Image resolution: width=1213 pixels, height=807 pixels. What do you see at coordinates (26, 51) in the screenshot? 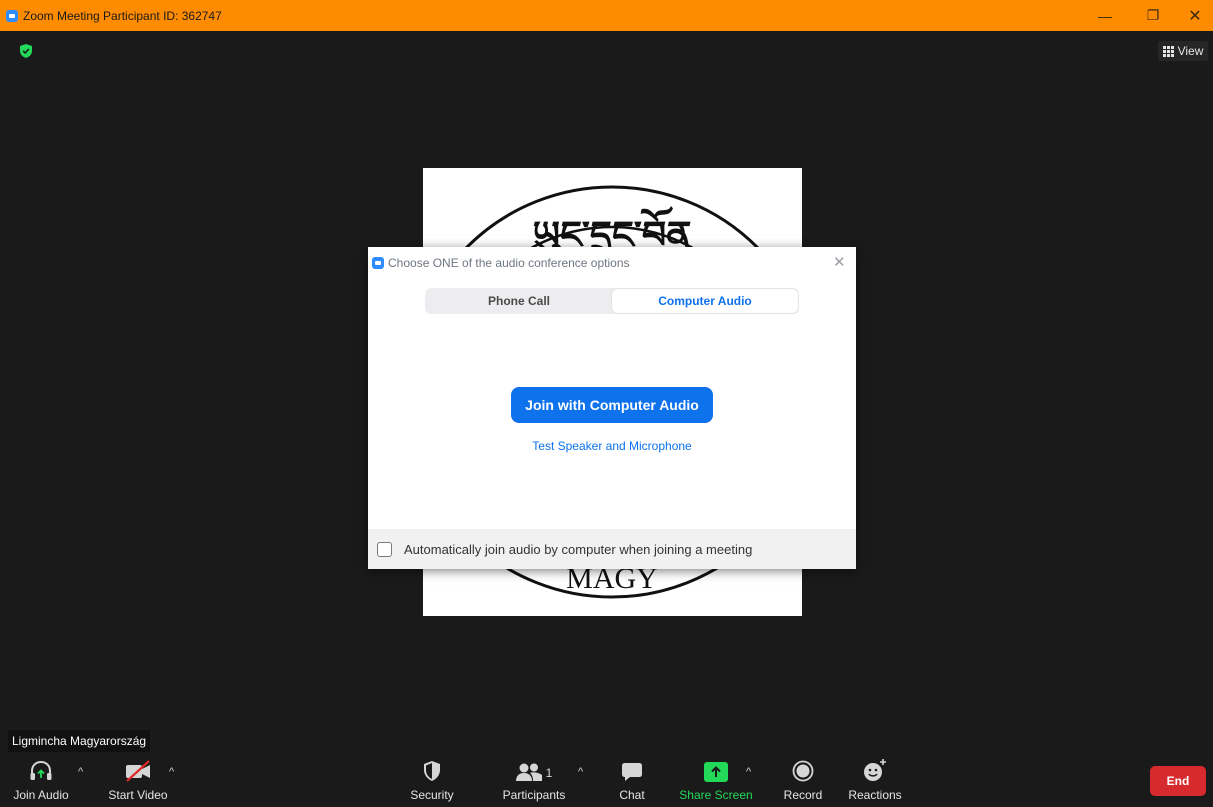
I see `encryption-shield-icon` at bounding box center [26, 51].